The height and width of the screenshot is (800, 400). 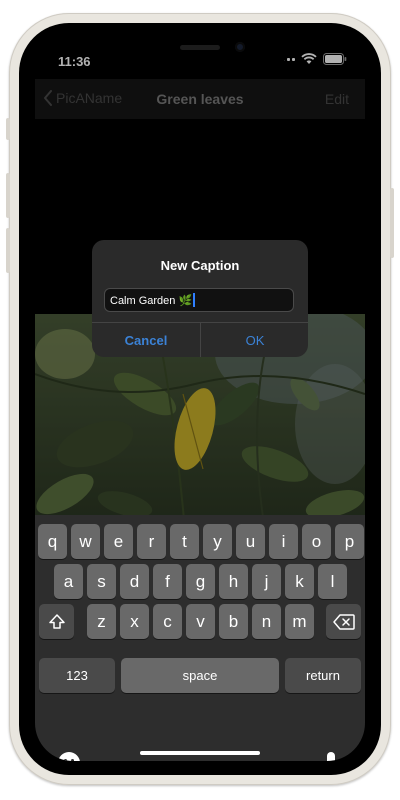 I want to click on ok-button: OK, so click(x=254, y=340).